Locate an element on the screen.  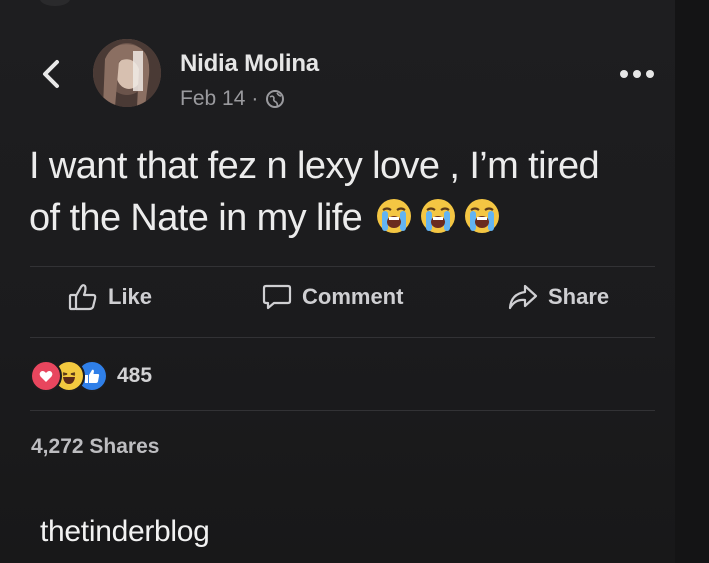
comment-button: Comment is located at coordinates (332, 297).